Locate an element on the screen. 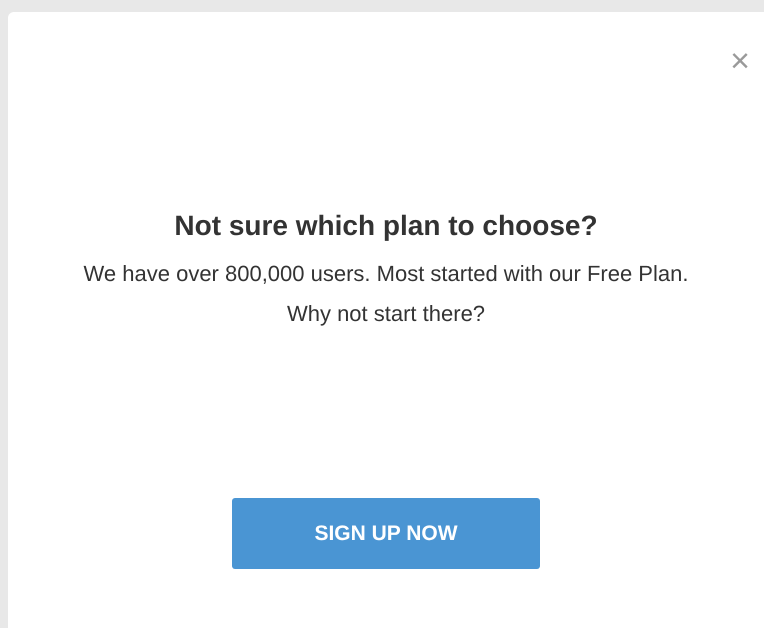 This screenshot has height=628, width=764. dialog-title: Not sure which plan to choose? is located at coordinates (386, 226).